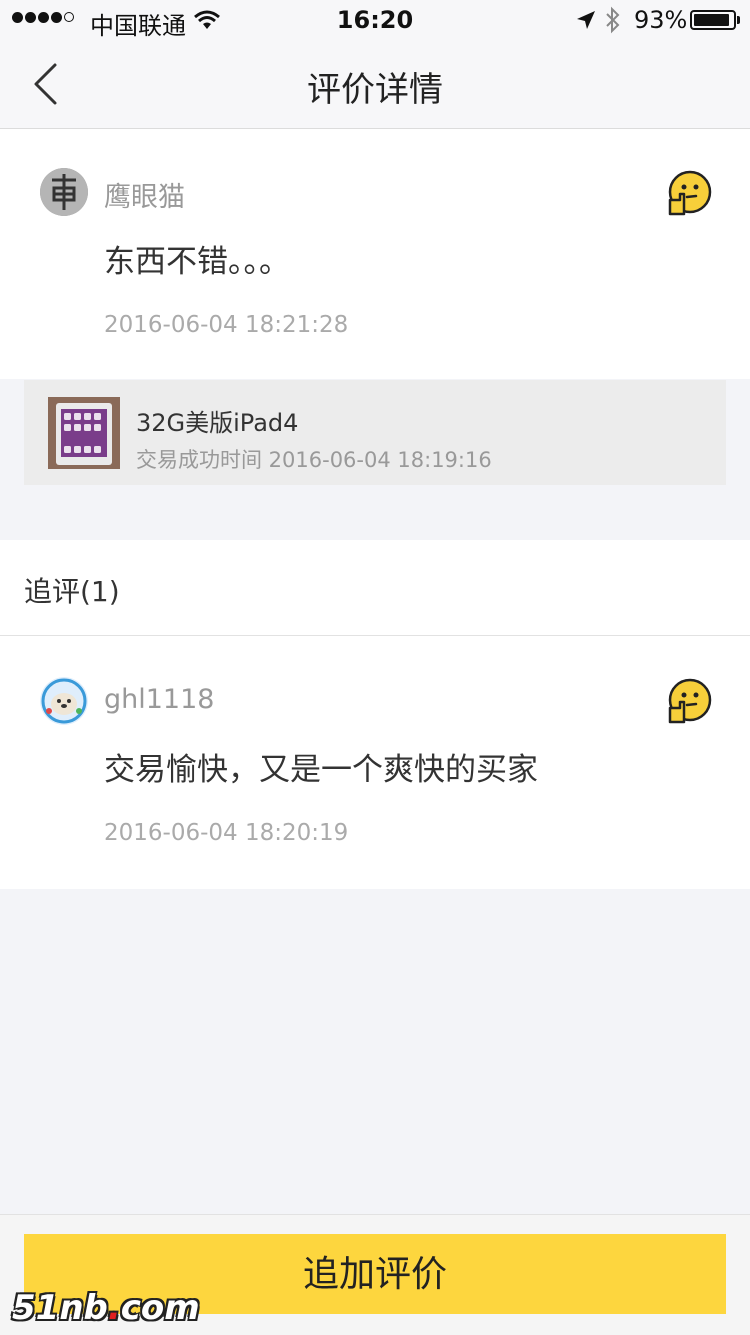 This screenshot has width=750, height=1335. What do you see at coordinates (586, 20) in the screenshot?
I see `location-arrow-icon` at bounding box center [586, 20].